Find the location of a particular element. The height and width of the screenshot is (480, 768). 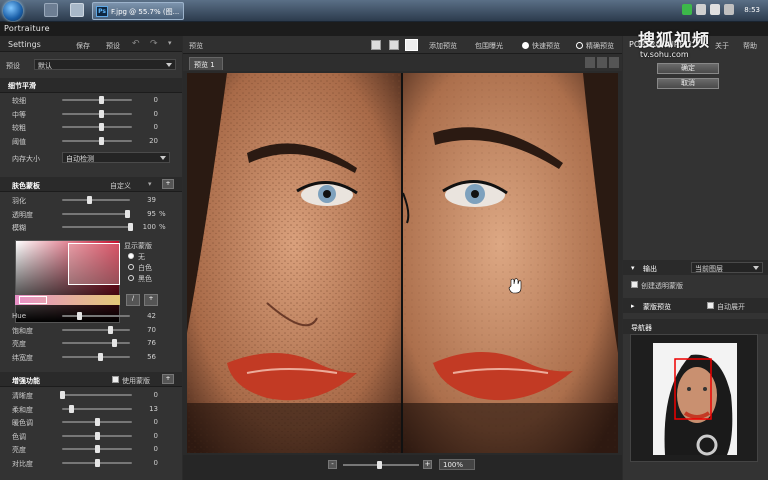

single-view-icon is located at coordinates (376, 45).